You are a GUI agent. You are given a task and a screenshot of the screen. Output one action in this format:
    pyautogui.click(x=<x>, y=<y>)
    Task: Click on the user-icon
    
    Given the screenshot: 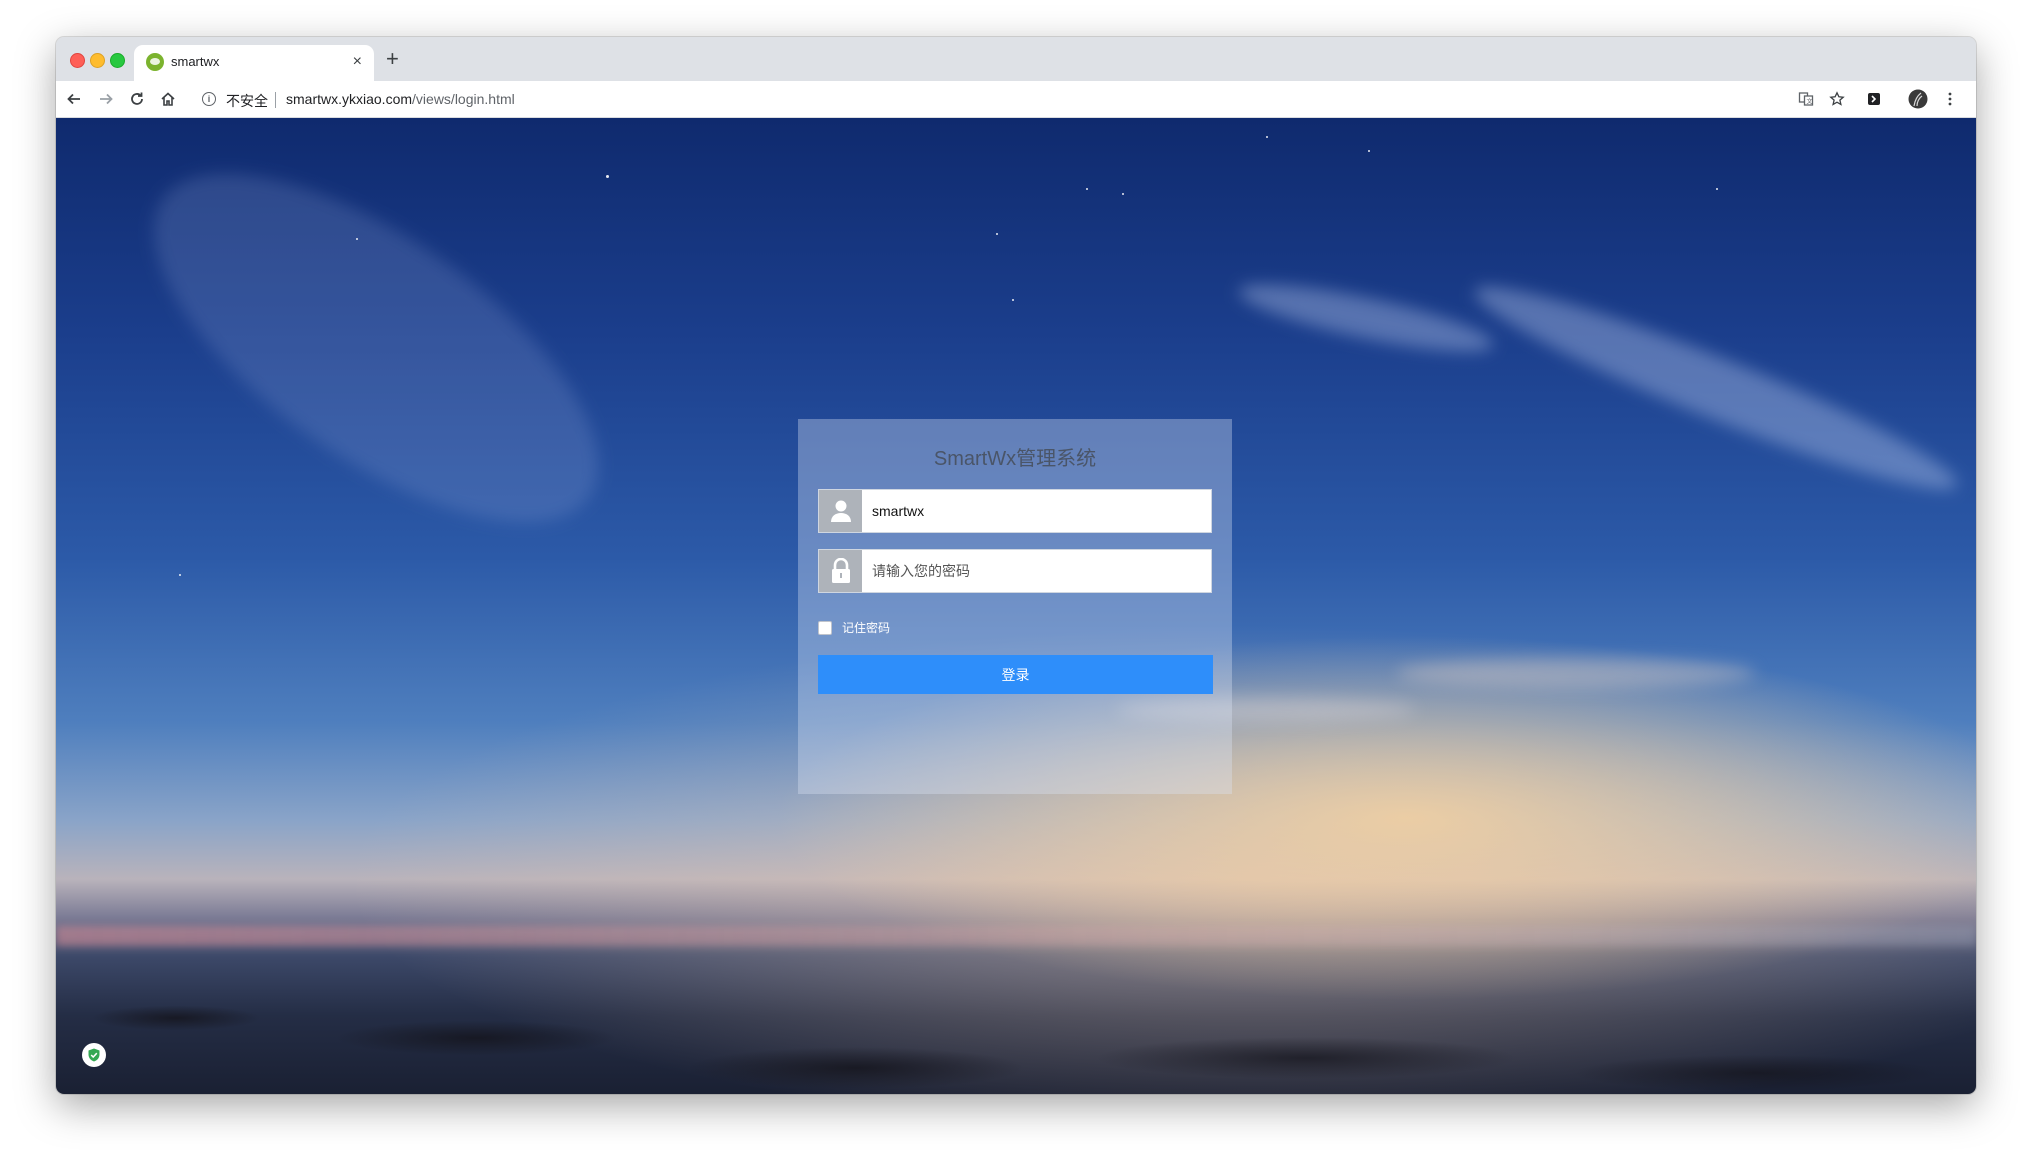 What is the action you would take?
    pyautogui.click(x=840, y=511)
    